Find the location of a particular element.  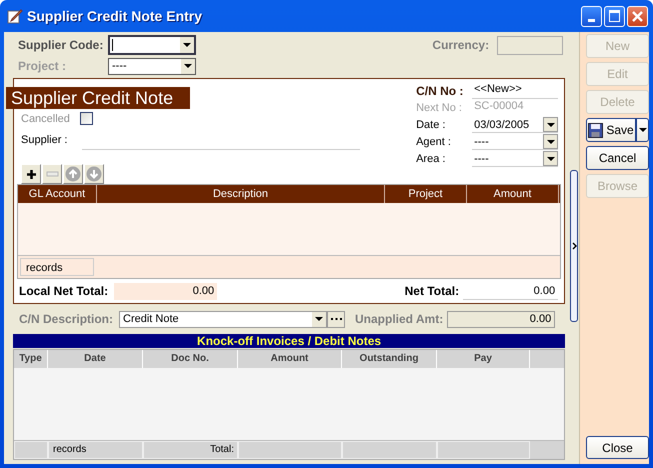

field-label: Project : is located at coordinates (42, 66).